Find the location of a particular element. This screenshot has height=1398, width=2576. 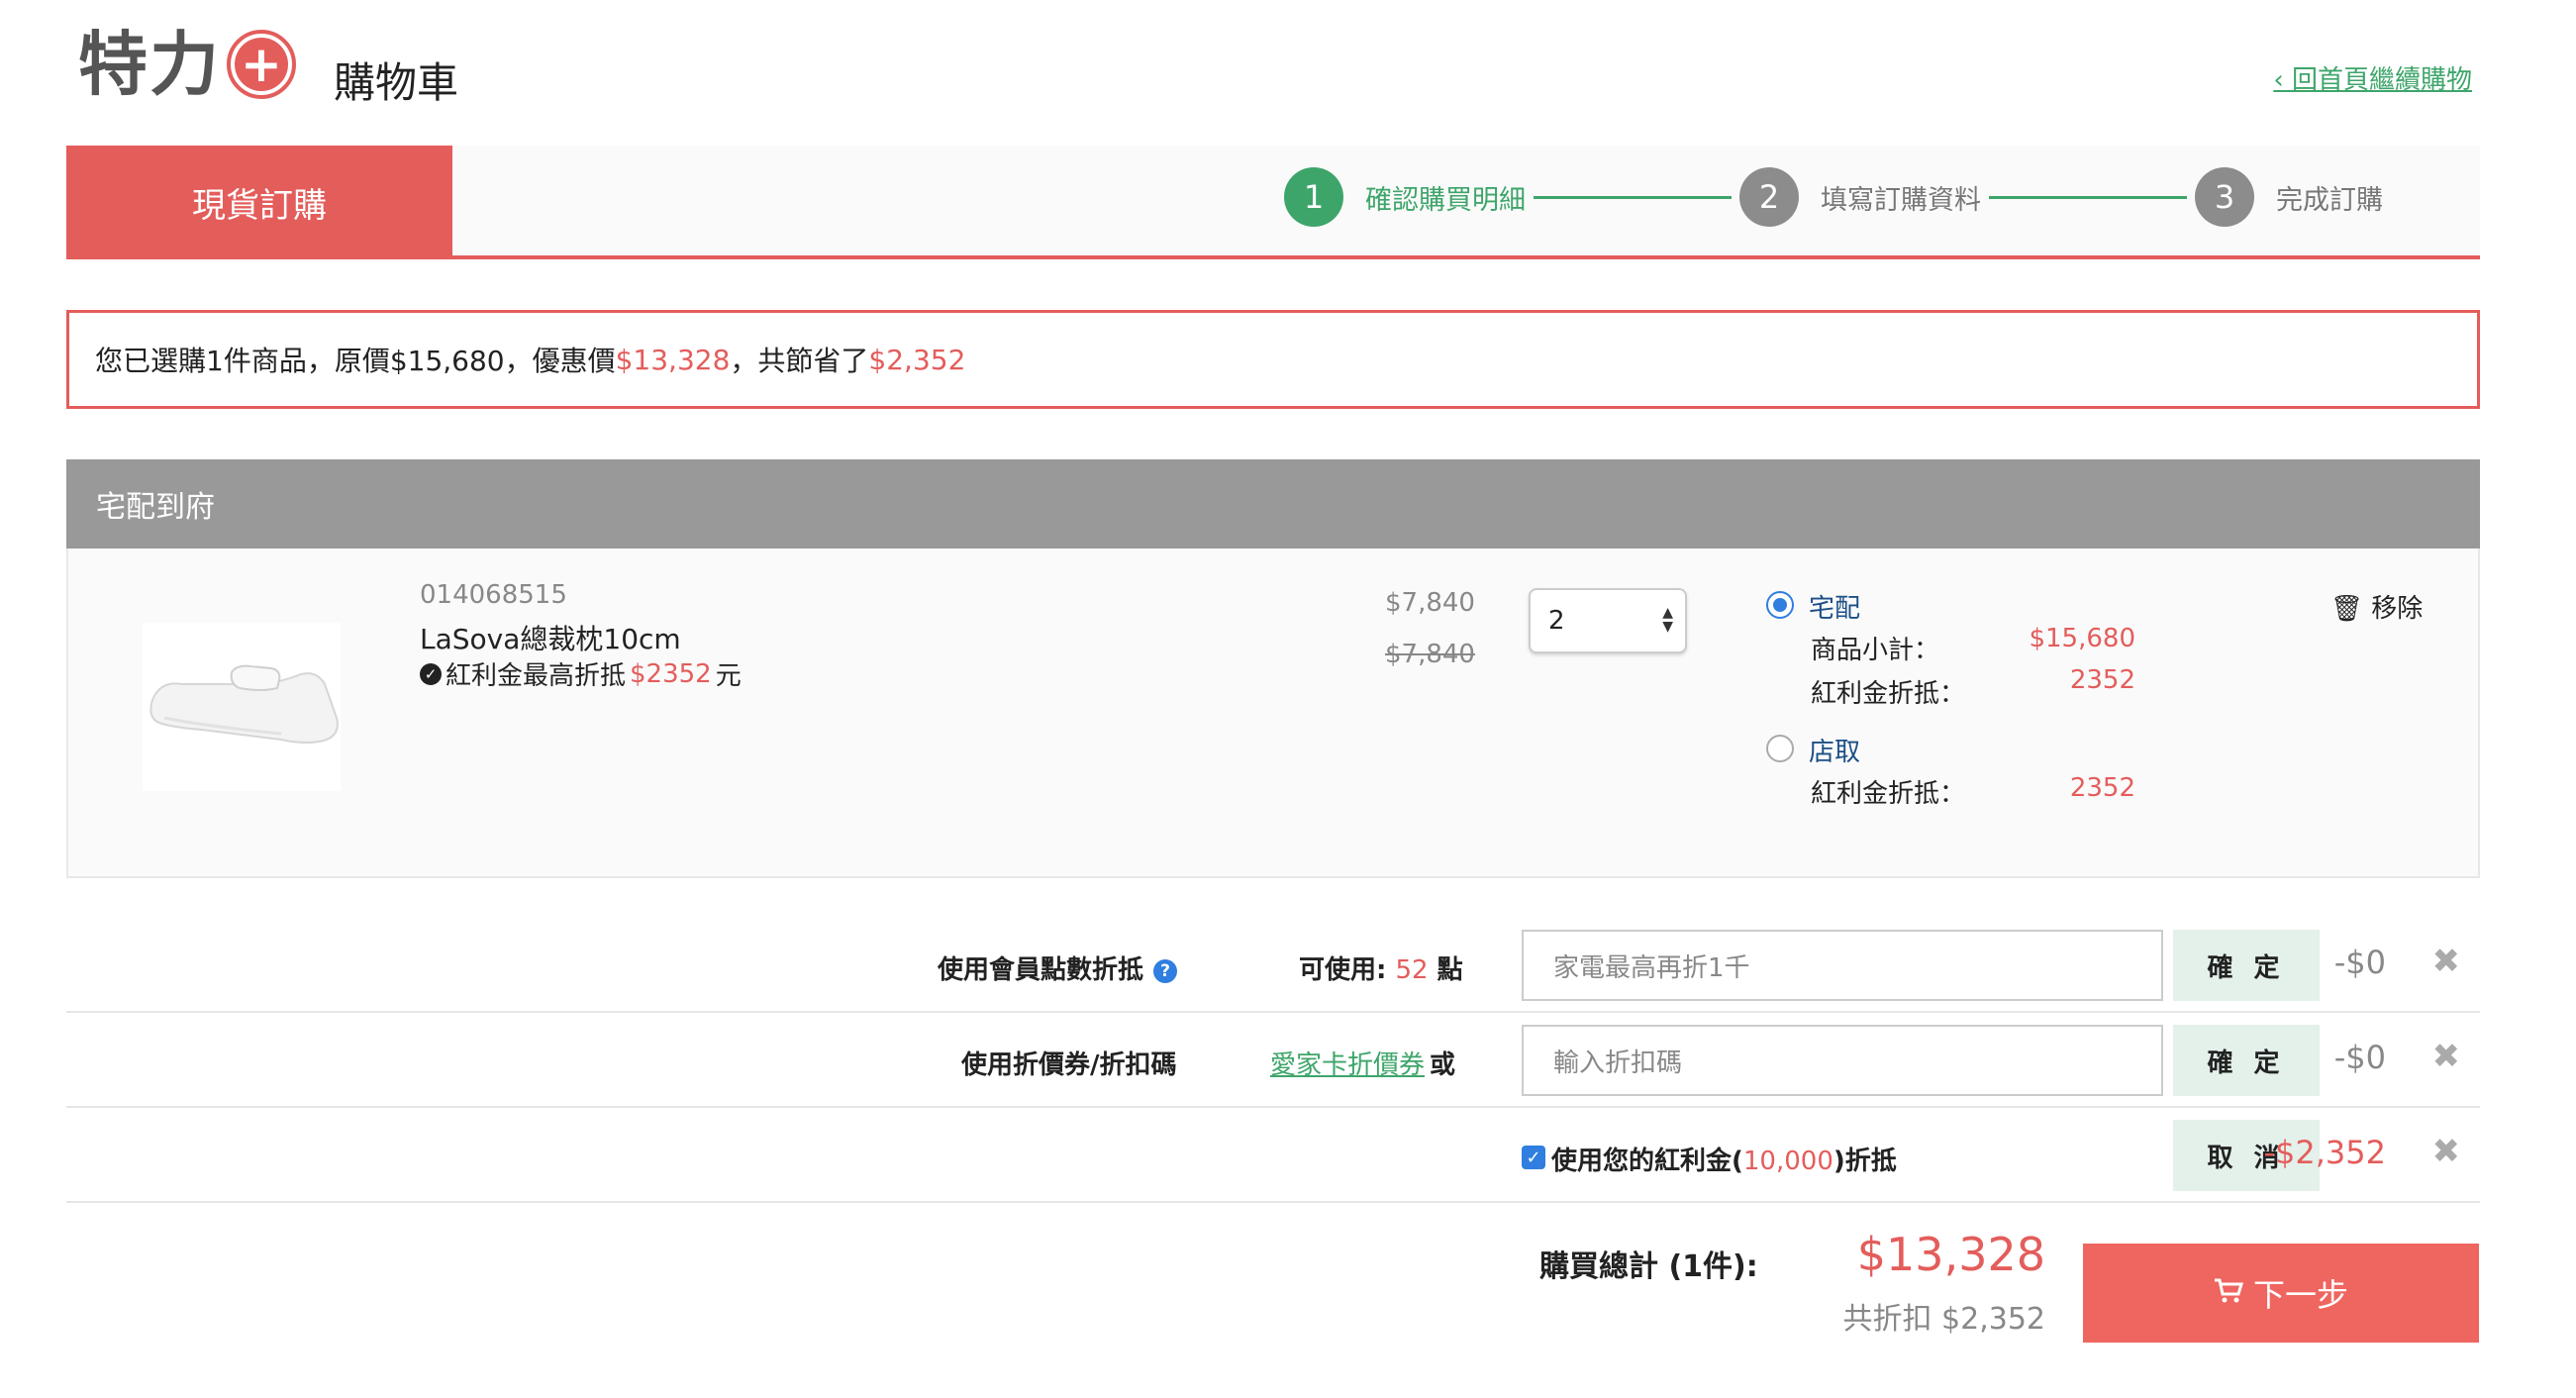

logo-text: 特力 is located at coordinates (150, 64).